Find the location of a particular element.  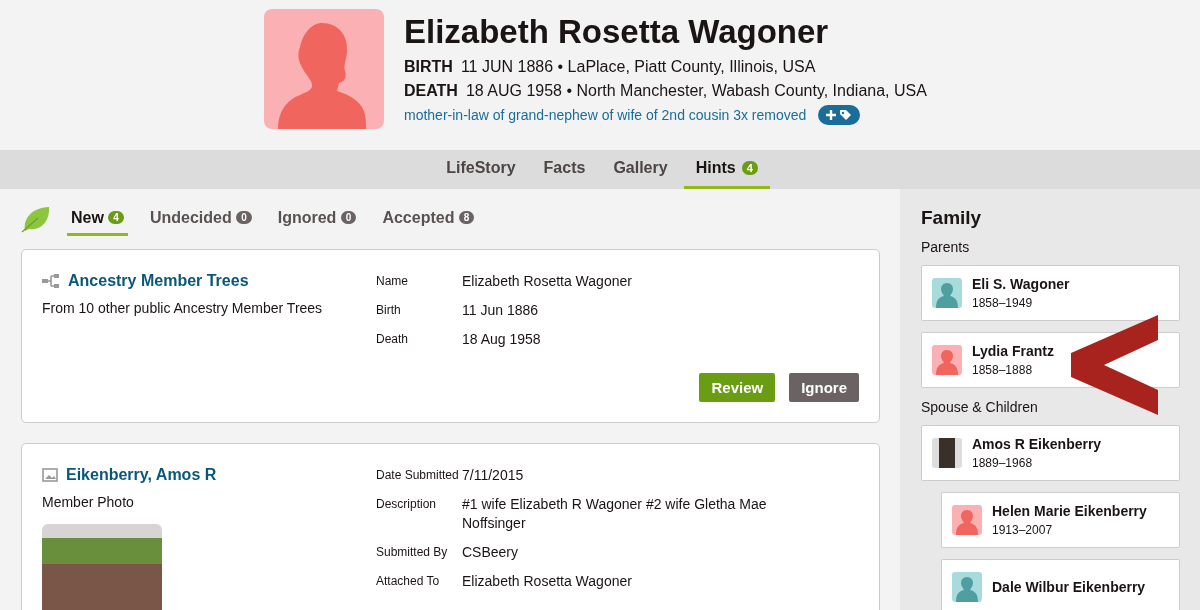

hint-title-link: Eikenberry, Amos R is located at coordinates (141, 475).